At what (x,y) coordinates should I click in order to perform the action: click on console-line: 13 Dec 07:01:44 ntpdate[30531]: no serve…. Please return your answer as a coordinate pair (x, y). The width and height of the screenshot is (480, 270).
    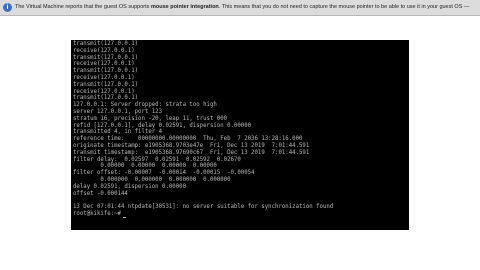
    Looking at the image, I should click on (203, 207).